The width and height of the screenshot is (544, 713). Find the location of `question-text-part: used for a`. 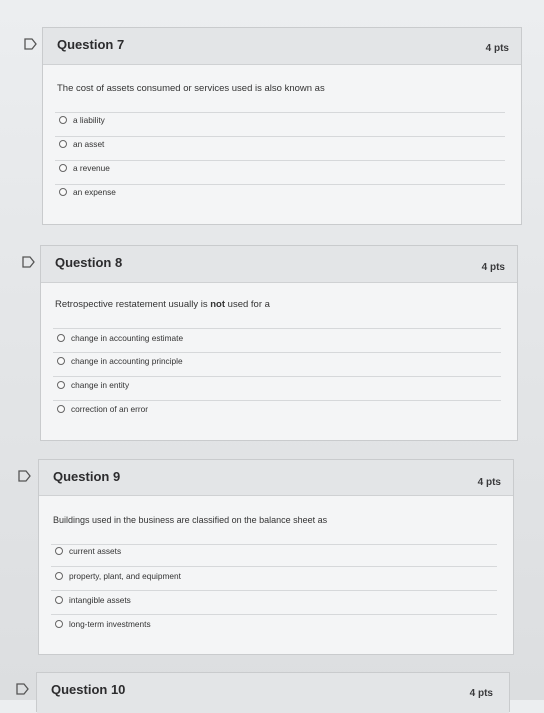

question-text-part: used for a is located at coordinates (247, 304).